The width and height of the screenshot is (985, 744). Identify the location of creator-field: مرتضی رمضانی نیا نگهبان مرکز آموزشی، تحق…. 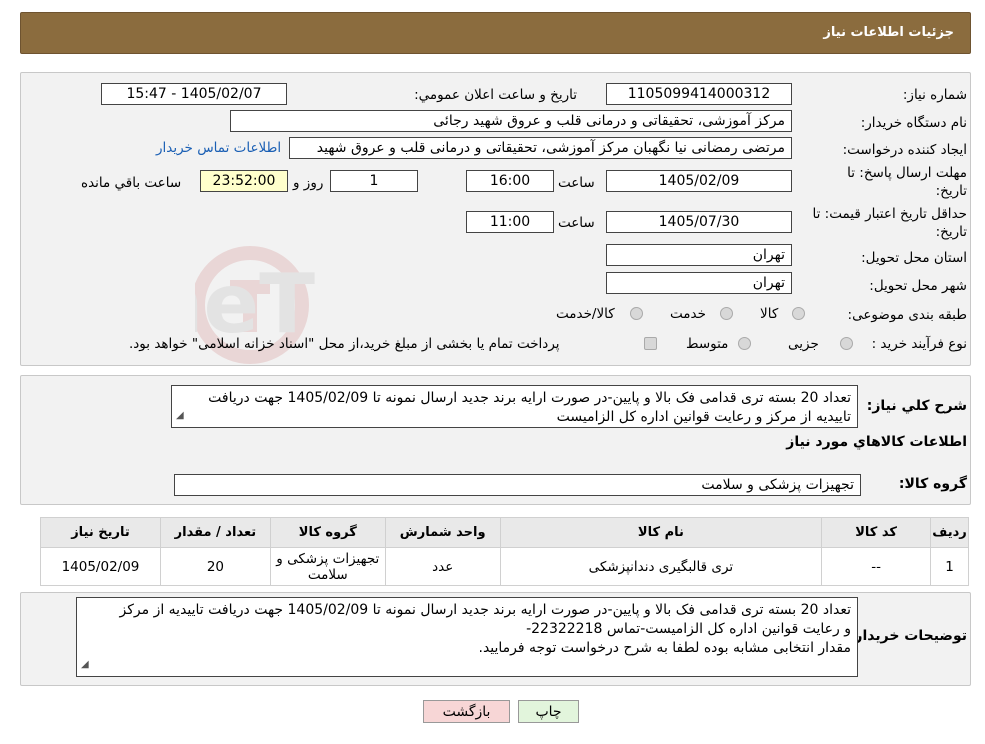
(540, 148).